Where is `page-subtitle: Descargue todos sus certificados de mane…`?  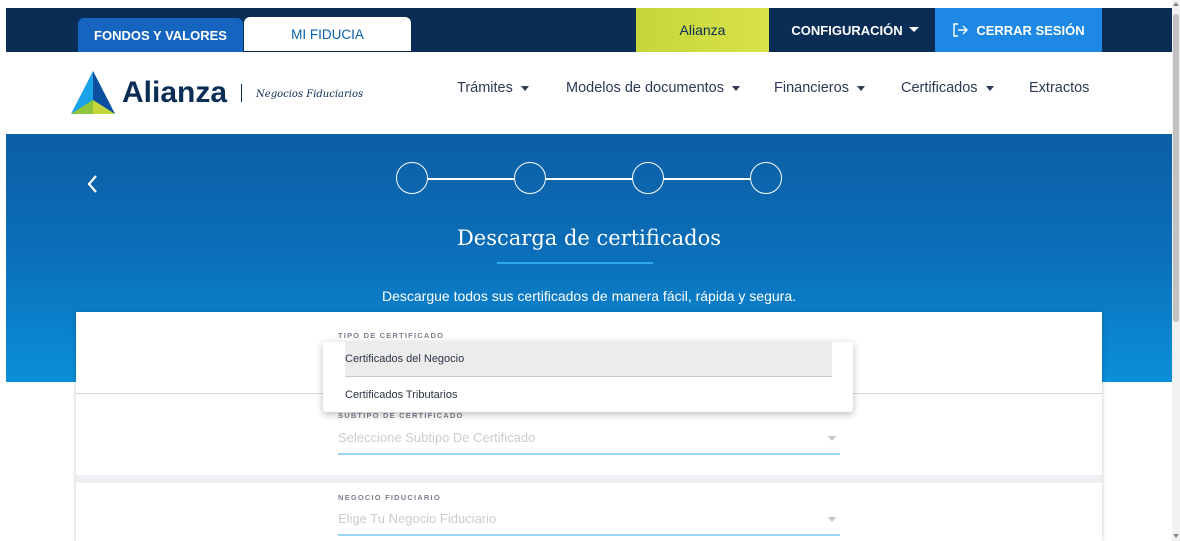 page-subtitle: Descargue todos sus certificados de mane… is located at coordinates (589, 296).